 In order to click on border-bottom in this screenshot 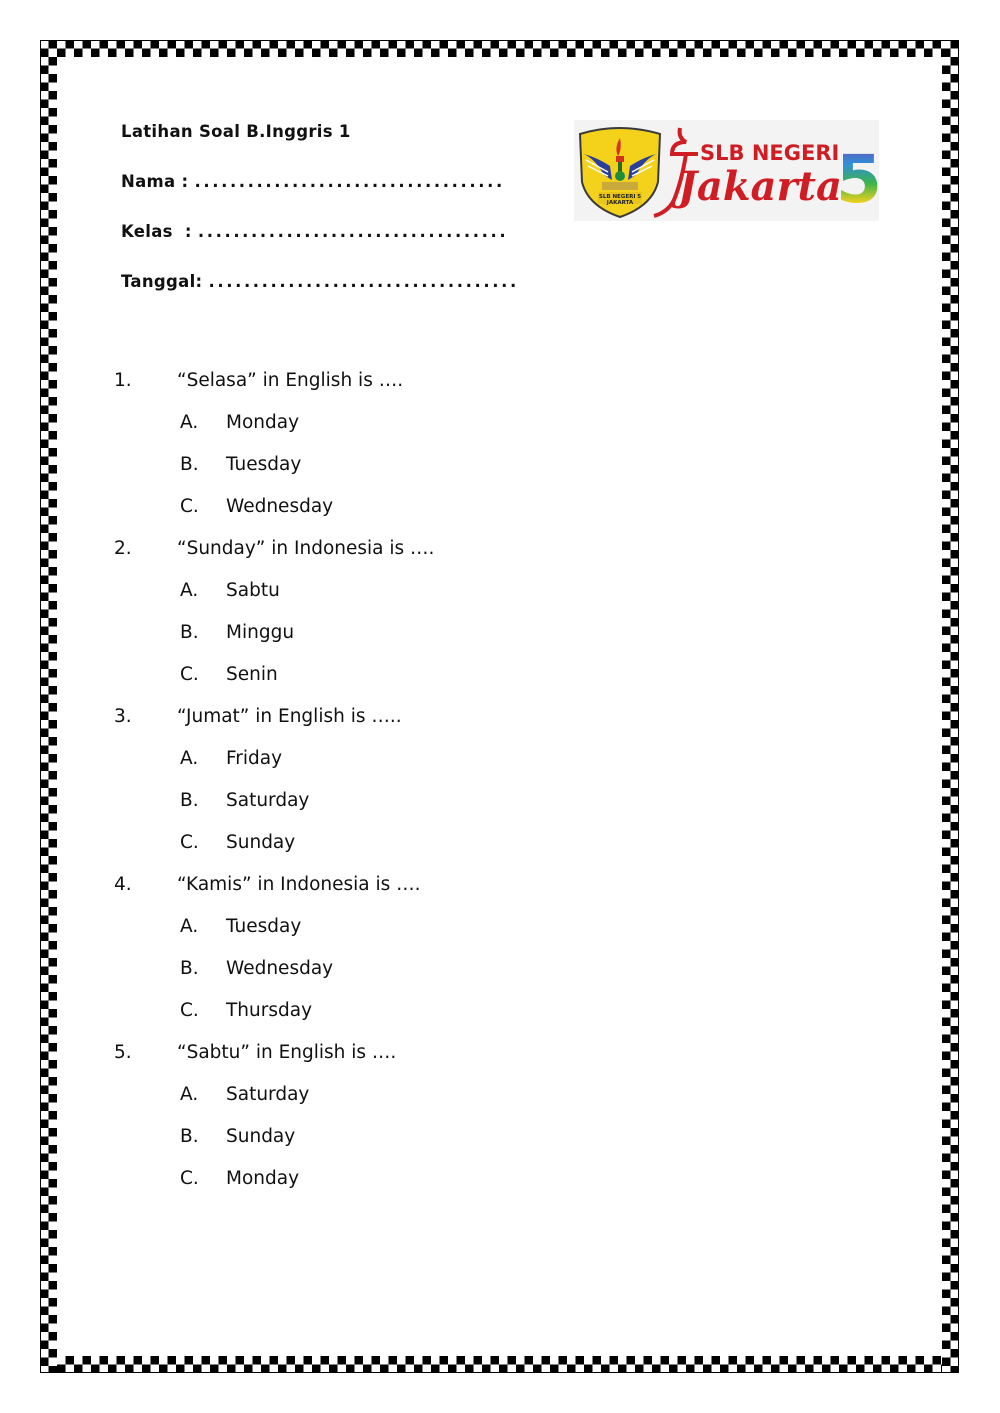, I will do `click(499, 1364)`.